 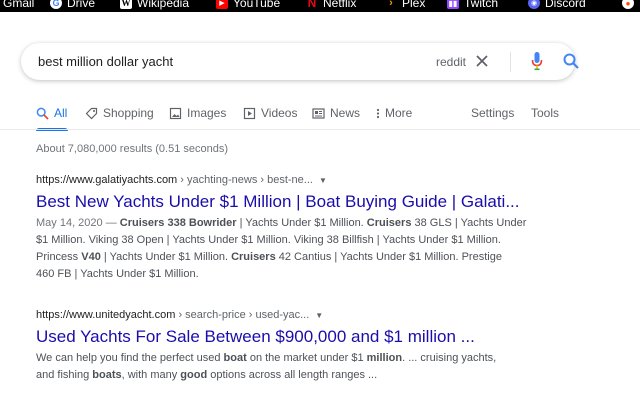 What do you see at coordinates (175, 113) in the screenshot?
I see `image-icon` at bounding box center [175, 113].